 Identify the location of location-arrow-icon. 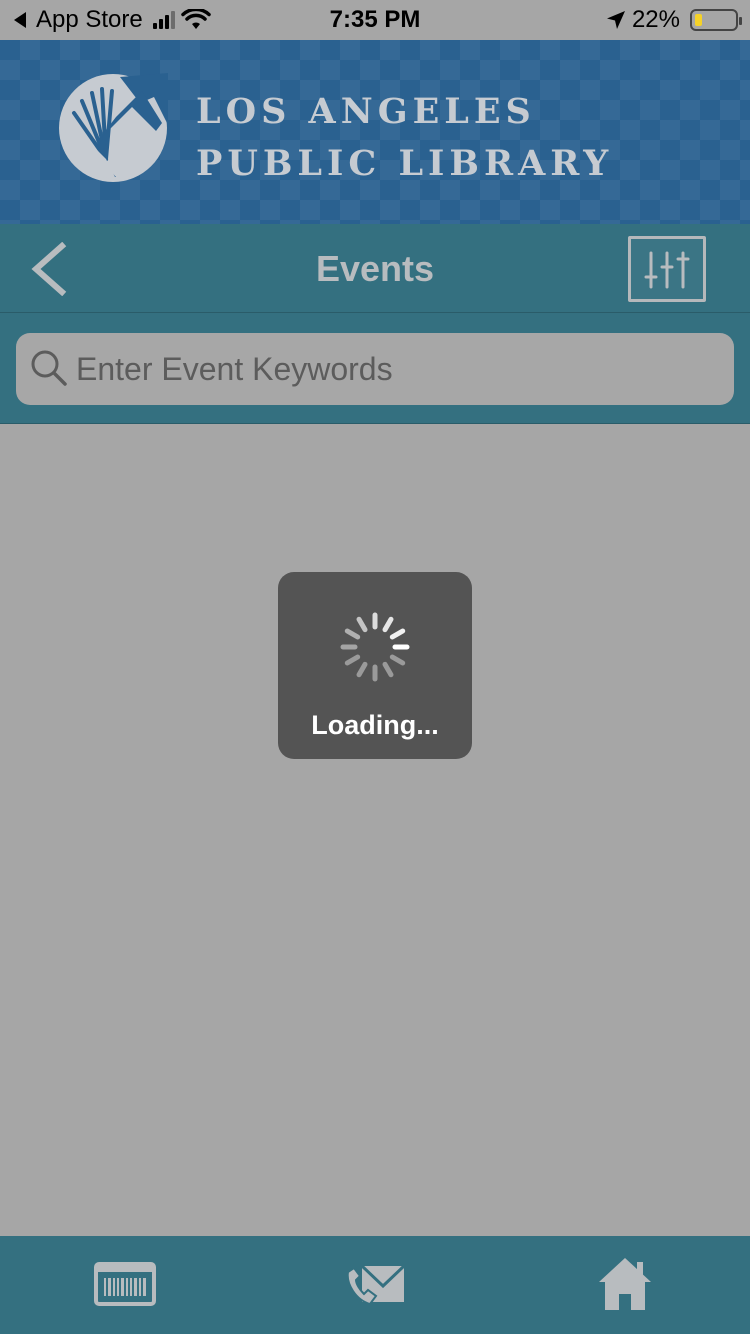
(615, 20).